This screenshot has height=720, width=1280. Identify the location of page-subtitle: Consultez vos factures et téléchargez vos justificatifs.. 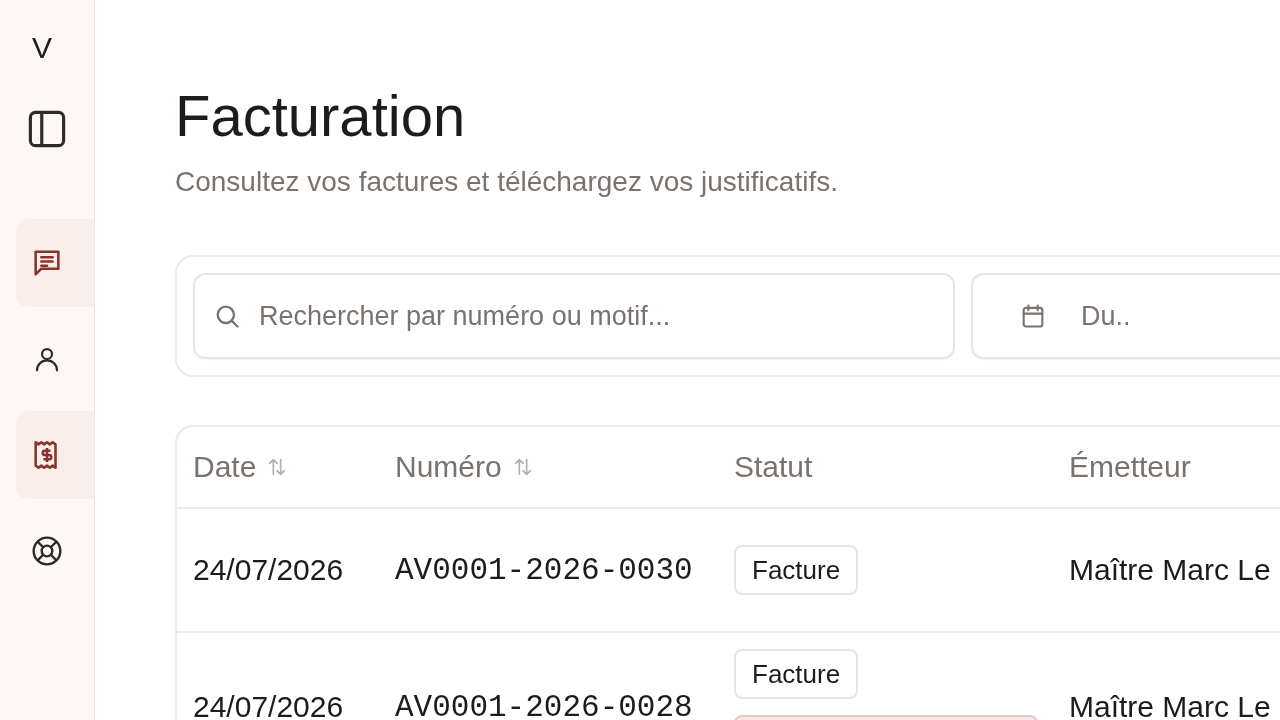
(507, 182).